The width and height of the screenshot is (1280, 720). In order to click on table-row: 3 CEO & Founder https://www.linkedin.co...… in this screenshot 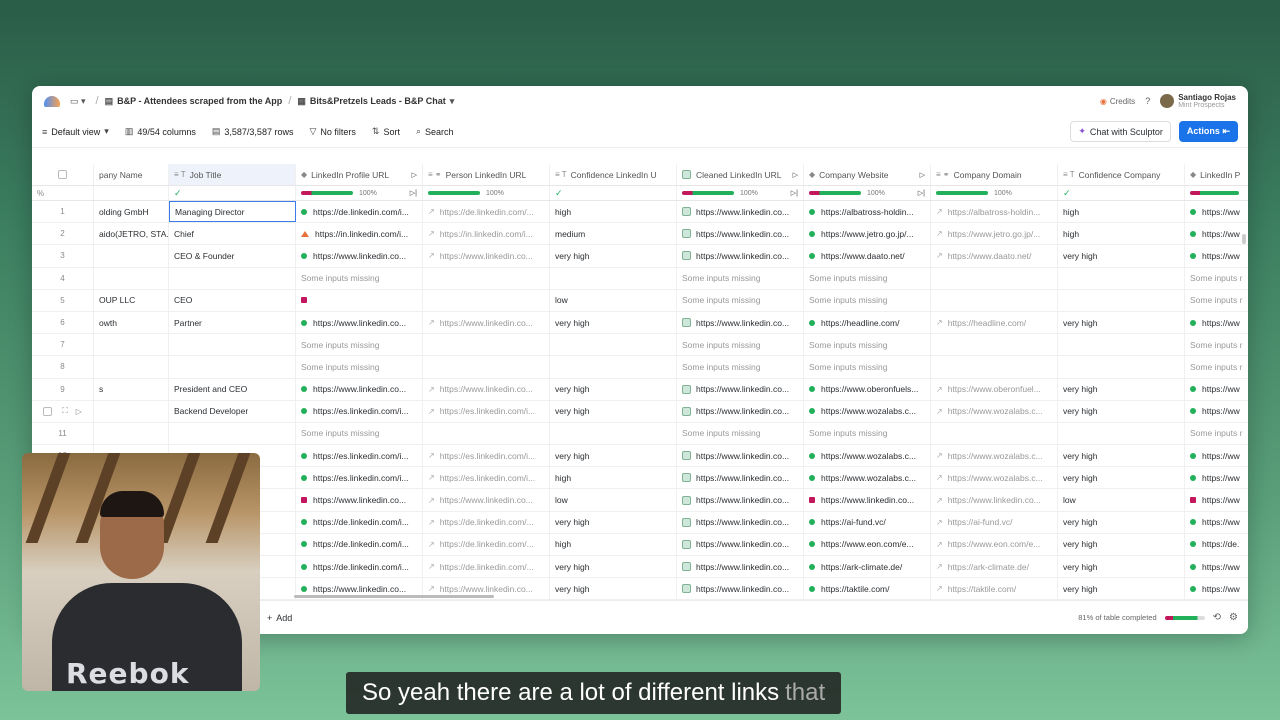, I will do `click(640, 256)`.